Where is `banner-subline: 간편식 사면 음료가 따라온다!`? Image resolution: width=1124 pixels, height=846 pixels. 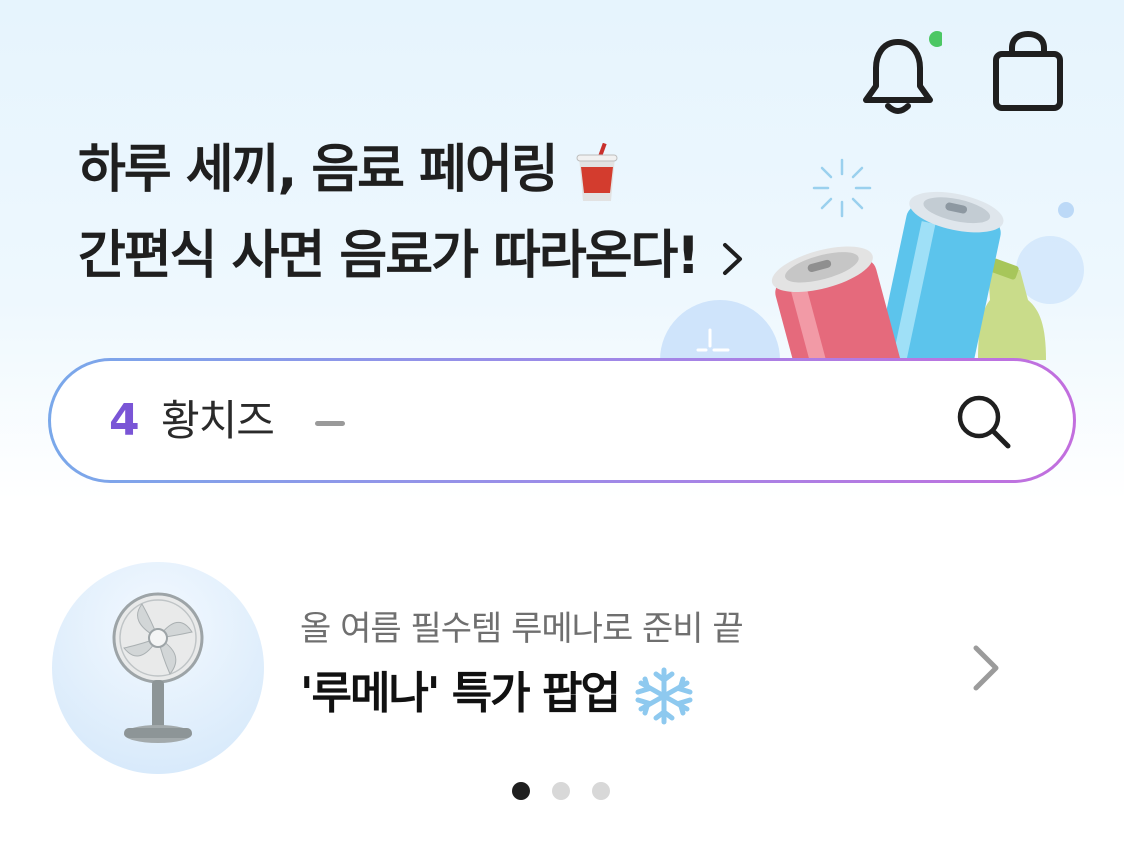
banner-subline: 간편식 사면 음료가 따라온다! is located at coordinates (412, 256).